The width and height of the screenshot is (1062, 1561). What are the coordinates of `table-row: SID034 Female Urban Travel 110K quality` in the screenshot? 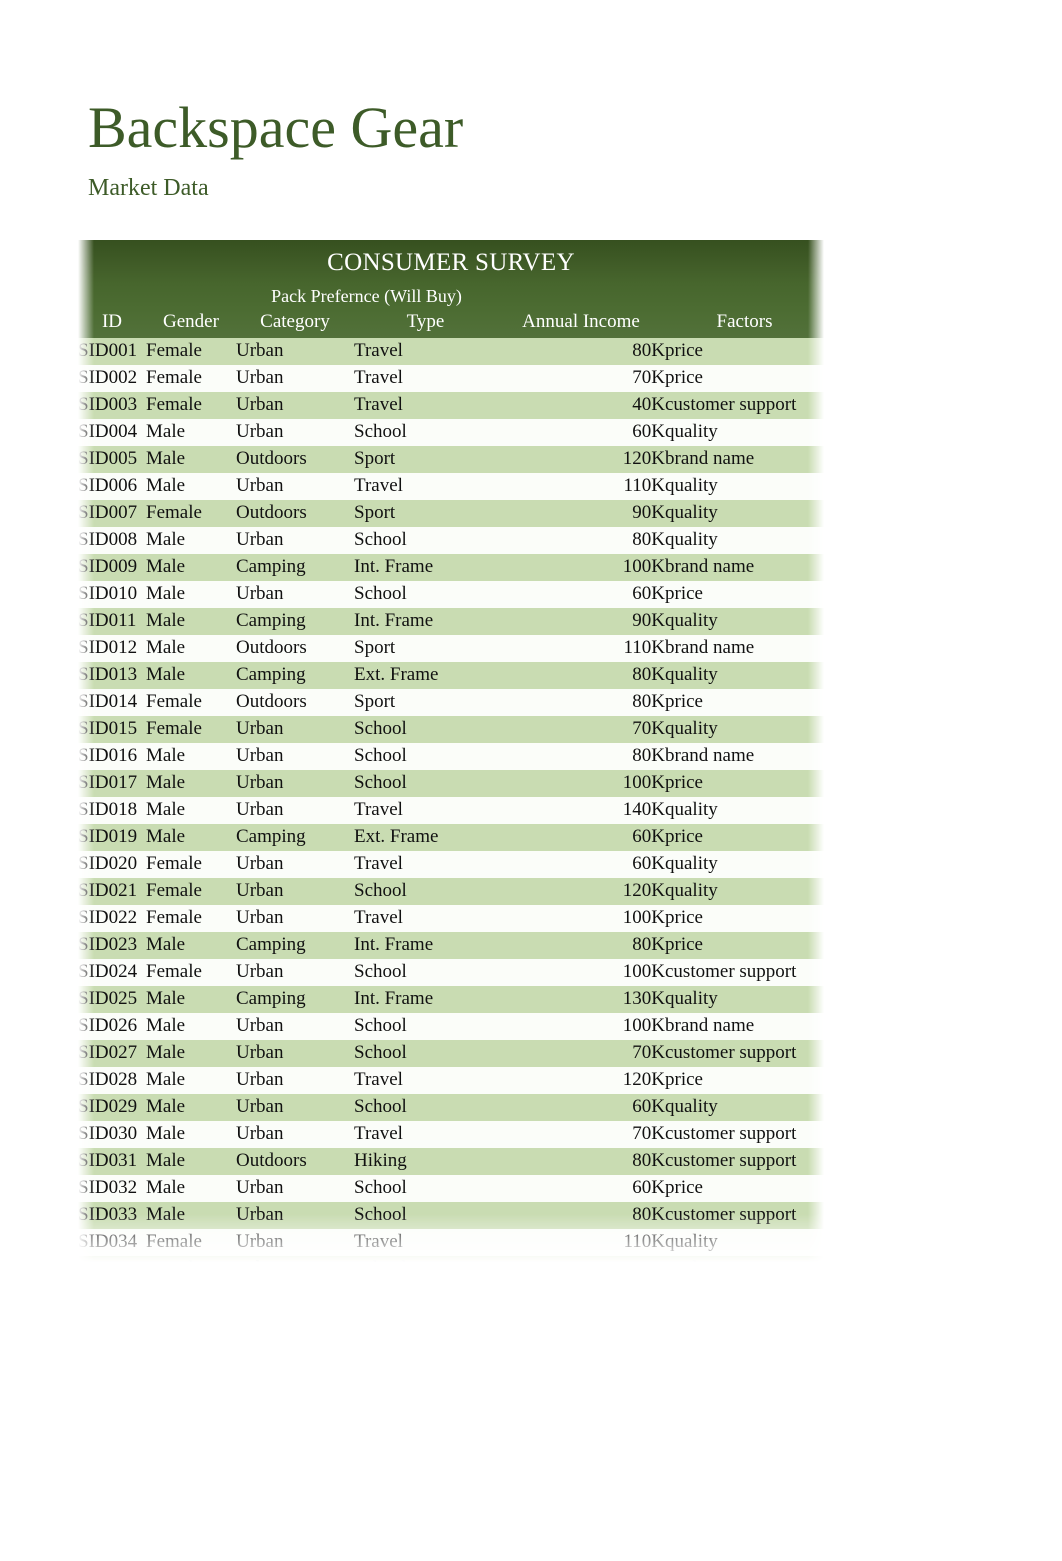 It's located at (451, 1242).